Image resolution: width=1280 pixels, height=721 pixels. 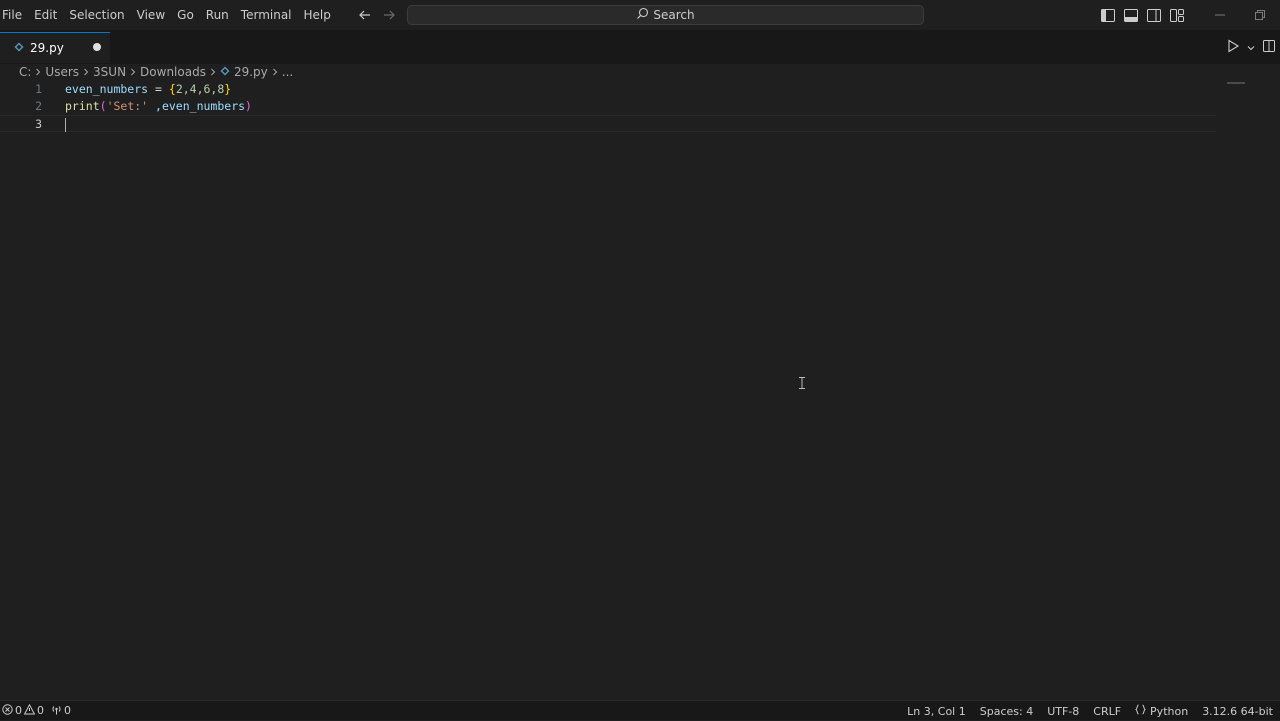 I want to click on ports-indicator: 0, so click(x=61, y=711).